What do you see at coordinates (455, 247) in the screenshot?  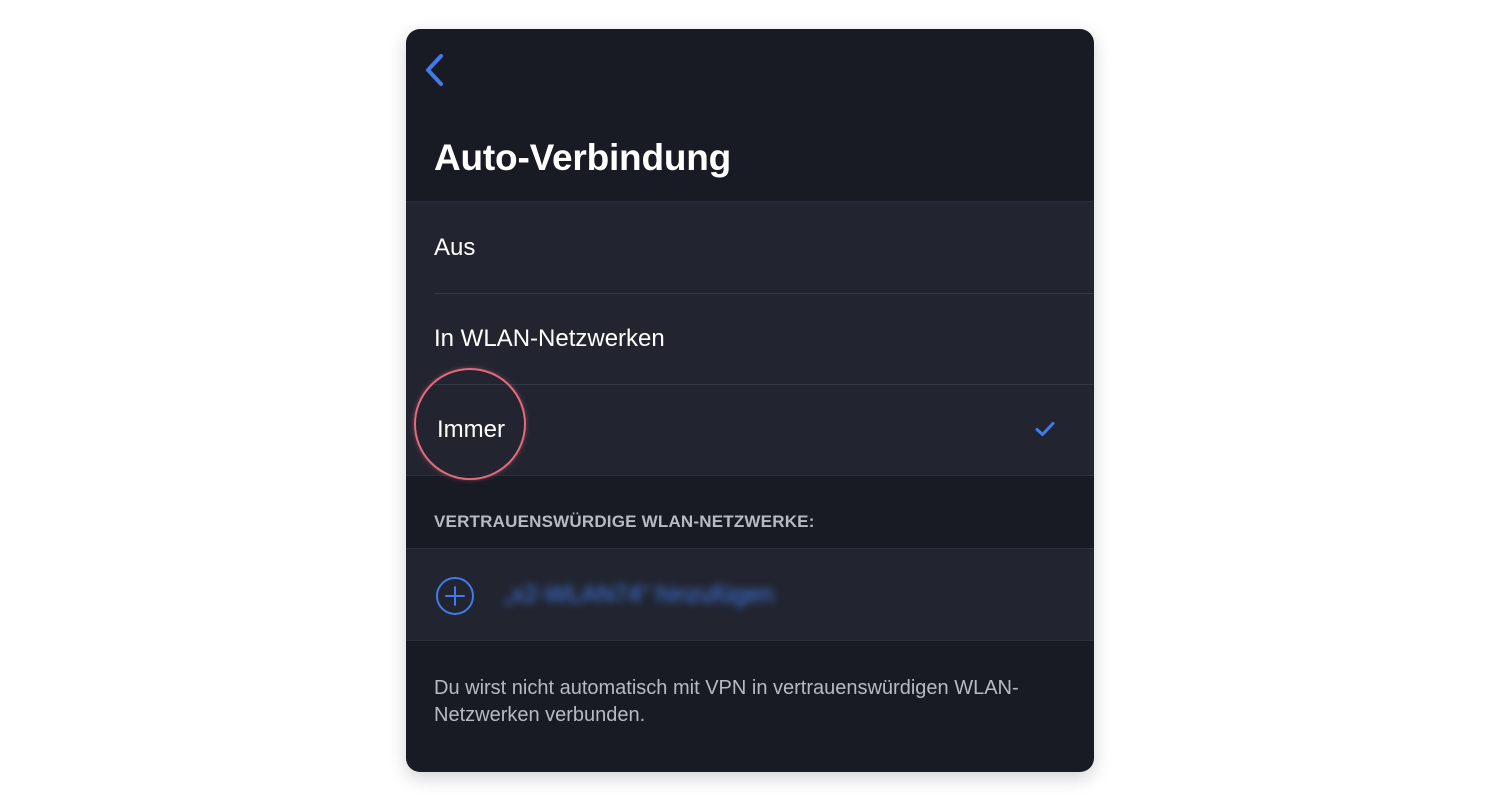 I see `option-label: Aus` at bounding box center [455, 247].